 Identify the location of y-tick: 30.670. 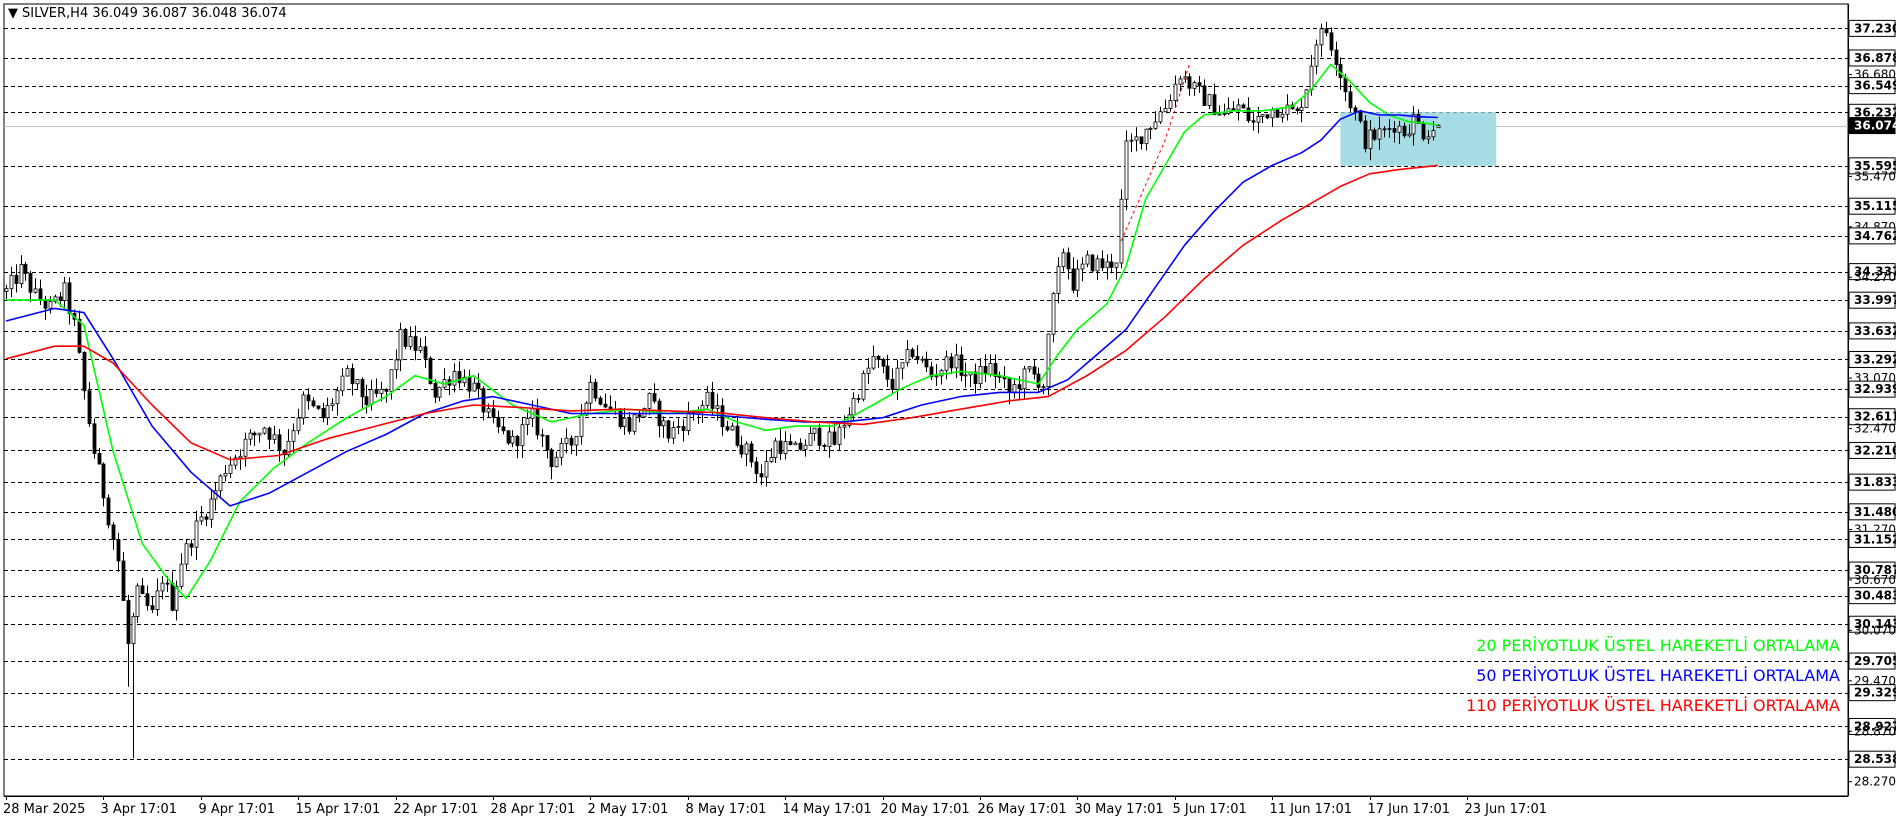
(1872, 580).